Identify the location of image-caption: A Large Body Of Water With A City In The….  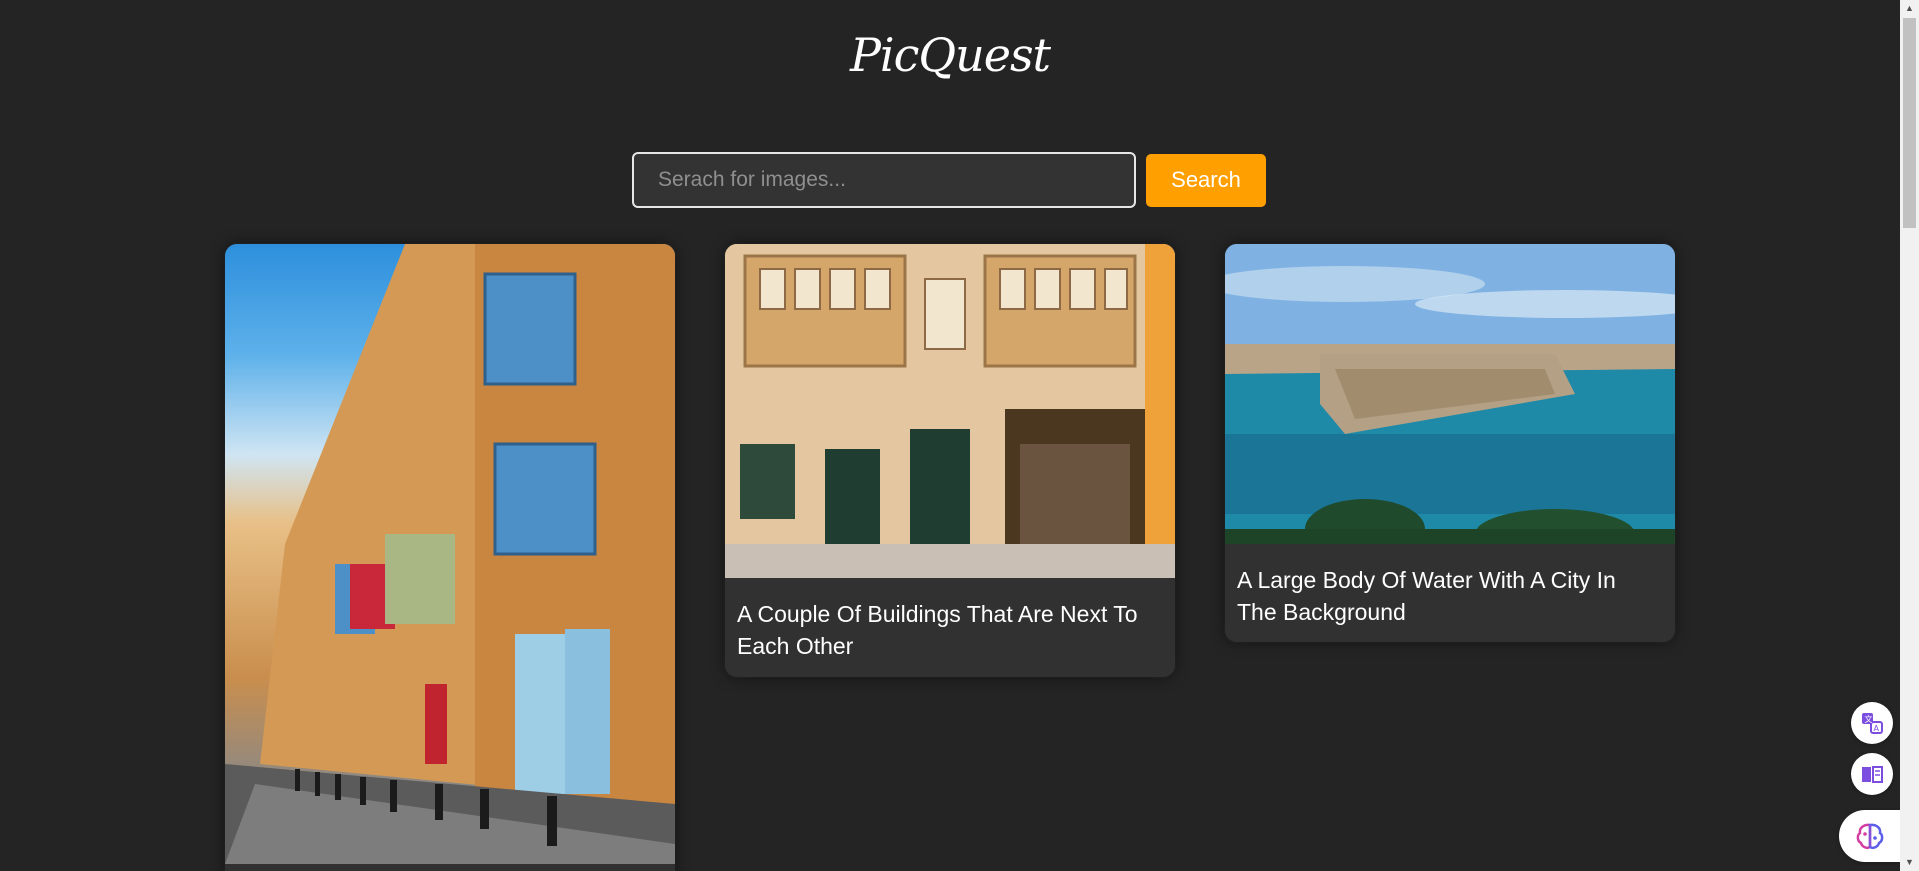
(1426, 596).